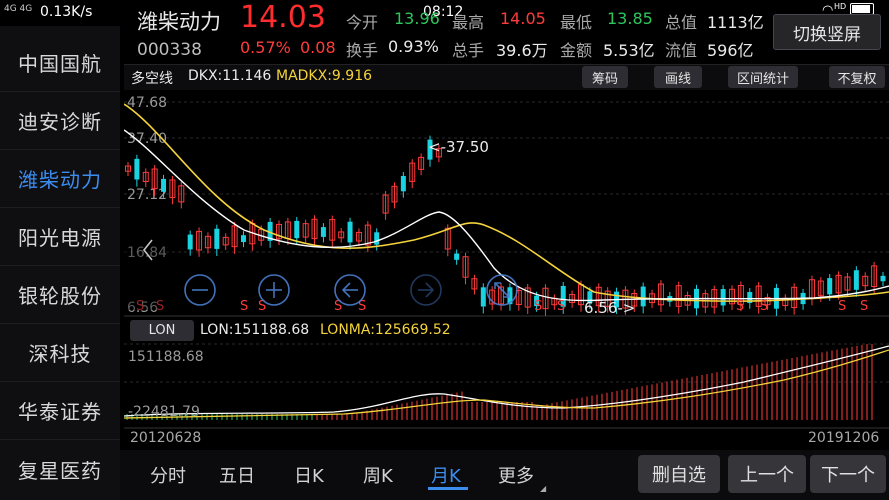  What do you see at coordinates (60, 63) in the screenshot?
I see `sidebar-item-1: 中国国航` at bounding box center [60, 63].